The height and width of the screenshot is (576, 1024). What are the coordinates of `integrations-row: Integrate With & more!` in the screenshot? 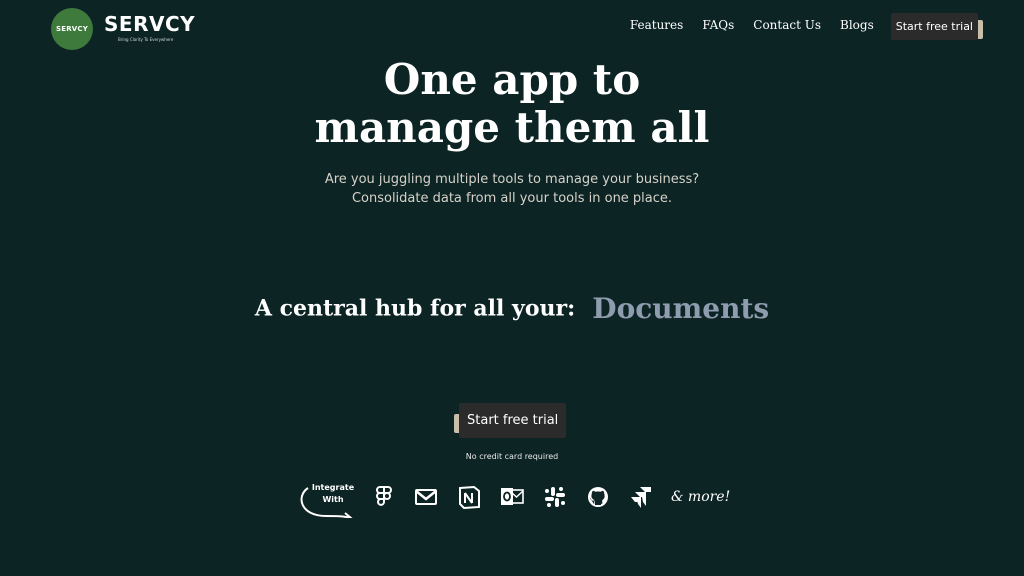 It's located at (512, 498).